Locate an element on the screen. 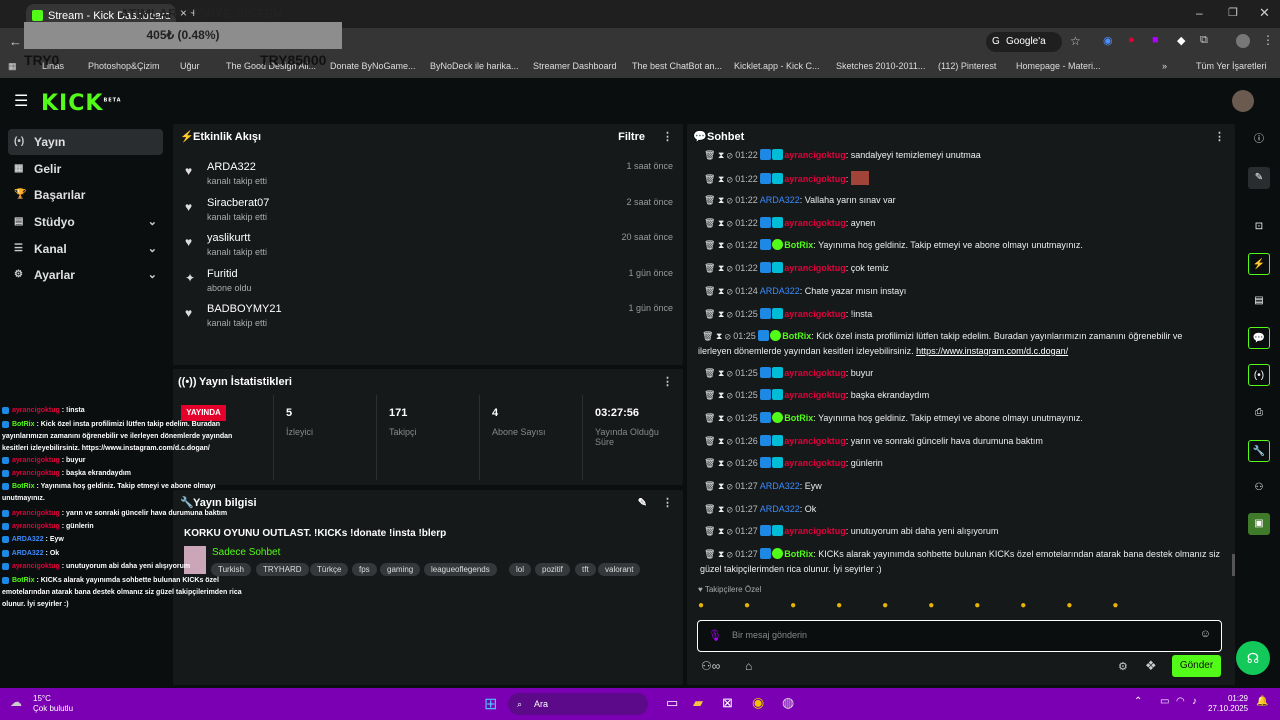 The width and height of the screenshot is (1280, 720). store-icon: ⌂ is located at coordinates (748, 666).